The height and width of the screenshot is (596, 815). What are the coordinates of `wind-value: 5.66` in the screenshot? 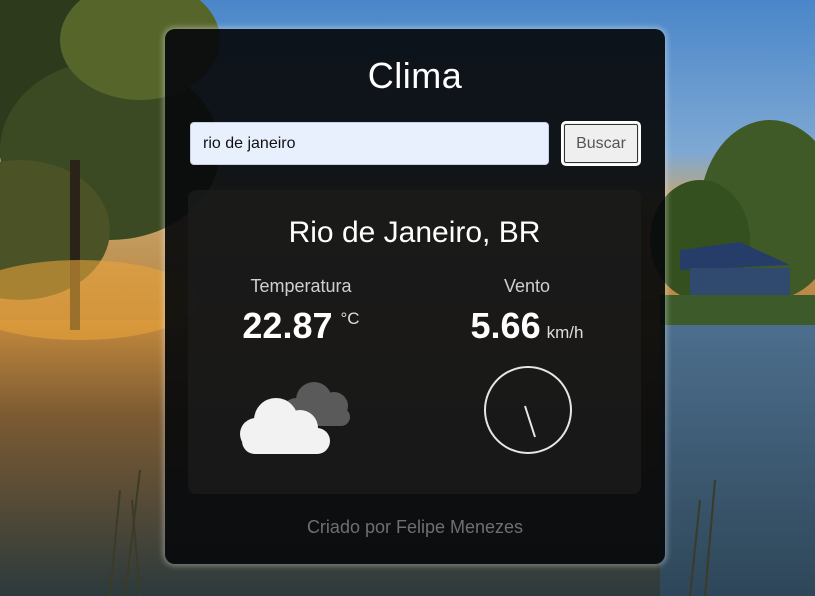 It's located at (505, 325).